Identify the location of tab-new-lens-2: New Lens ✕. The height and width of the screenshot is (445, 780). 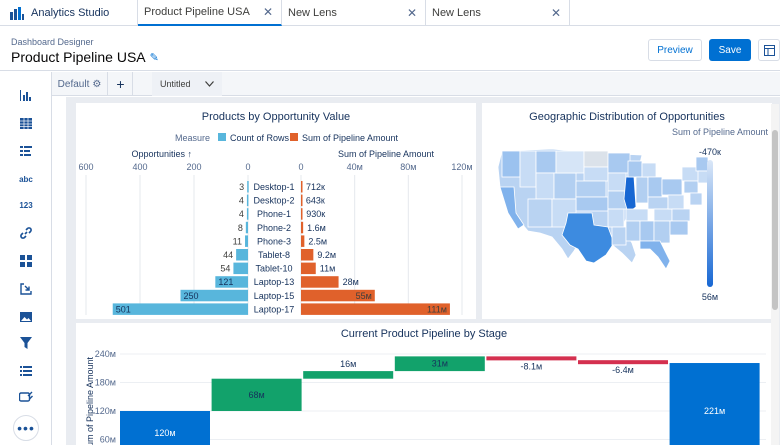
(498, 13).